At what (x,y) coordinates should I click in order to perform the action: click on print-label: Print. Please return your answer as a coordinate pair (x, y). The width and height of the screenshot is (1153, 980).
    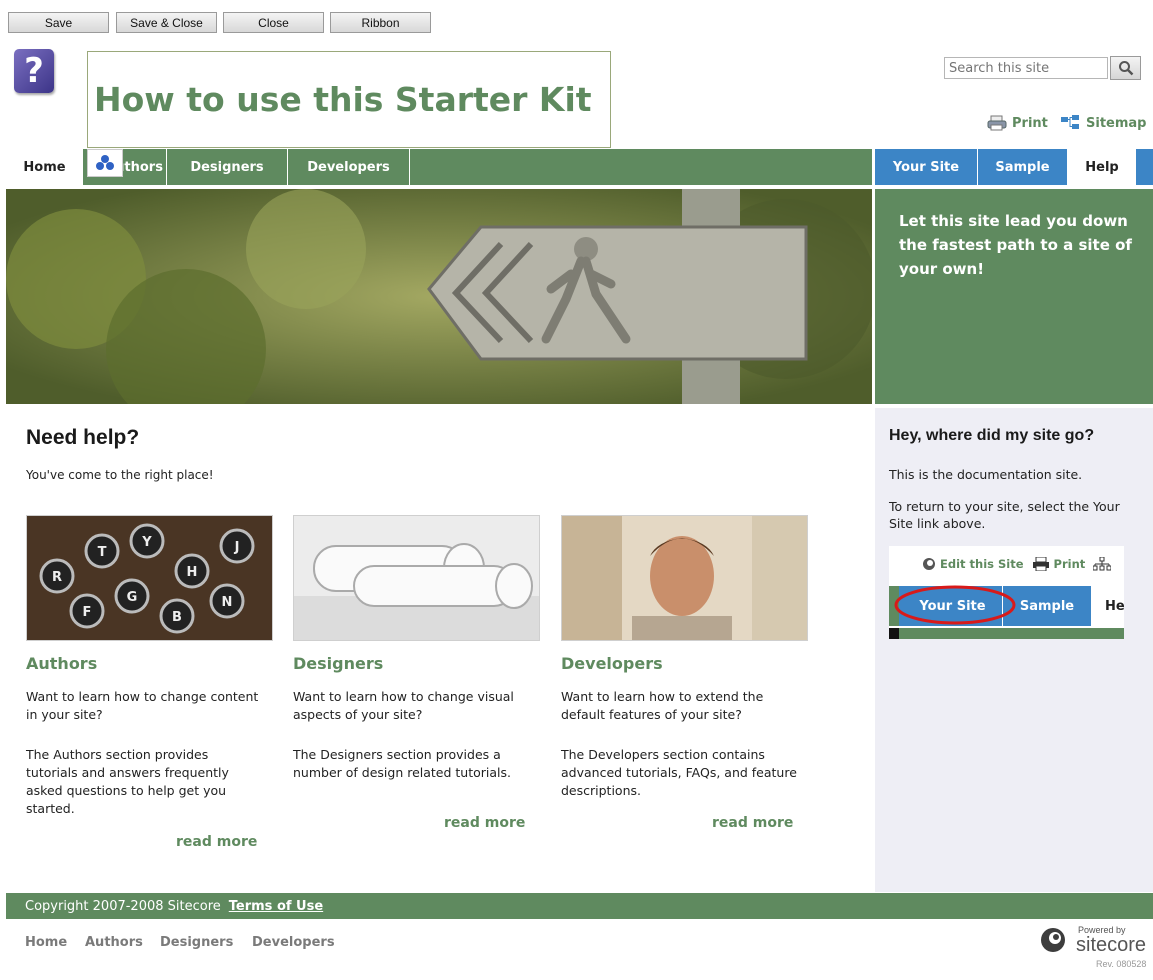
    Looking at the image, I should click on (1030, 123).